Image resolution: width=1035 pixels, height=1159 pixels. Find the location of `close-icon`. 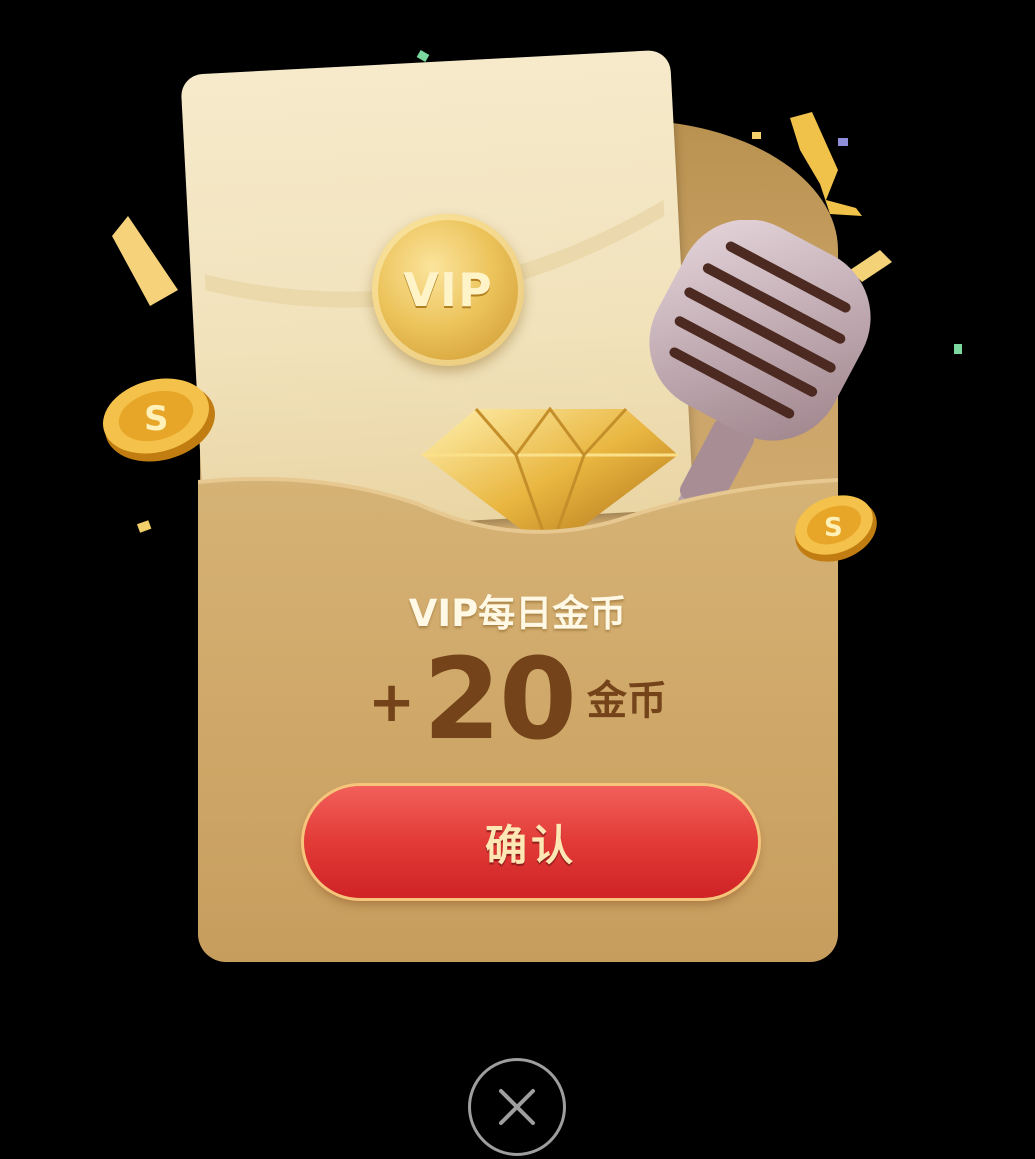

close-icon is located at coordinates (517, 1107).